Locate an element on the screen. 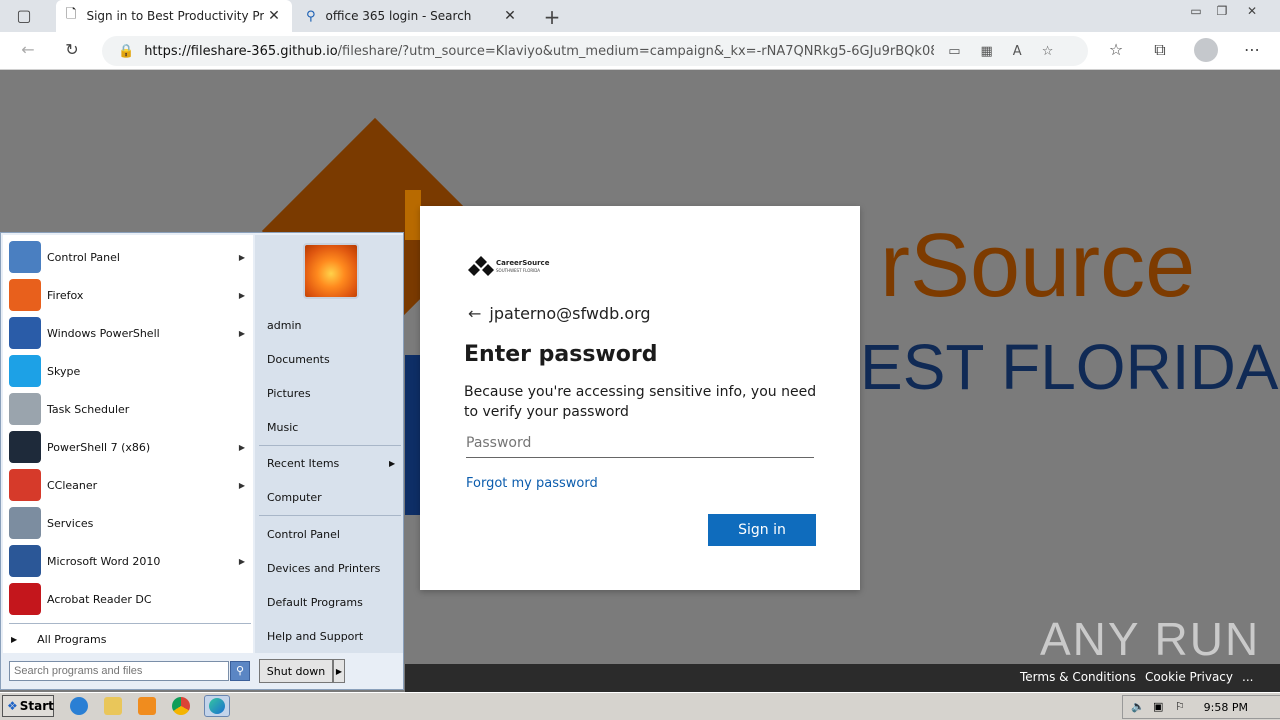  start-menu-place-item: Recent Items is located at coordinates (303, 463).